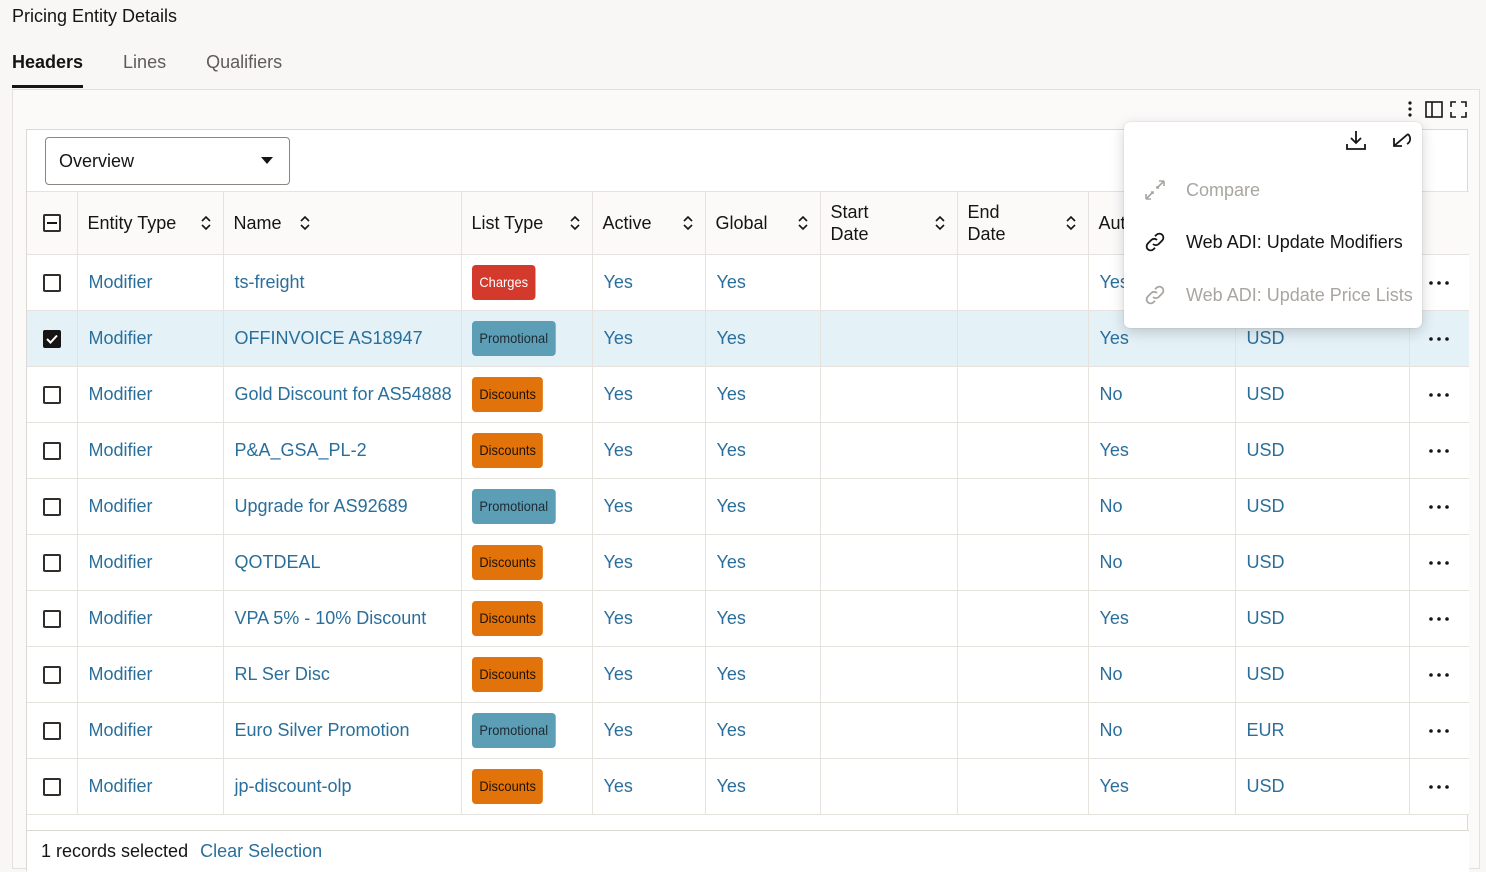 This screenshot has height=872, width=1486. What do you see at coordinates (272, 562) in the screenshot?
I see `name-link: QOTDEAL` at bounding box center [272, 562].